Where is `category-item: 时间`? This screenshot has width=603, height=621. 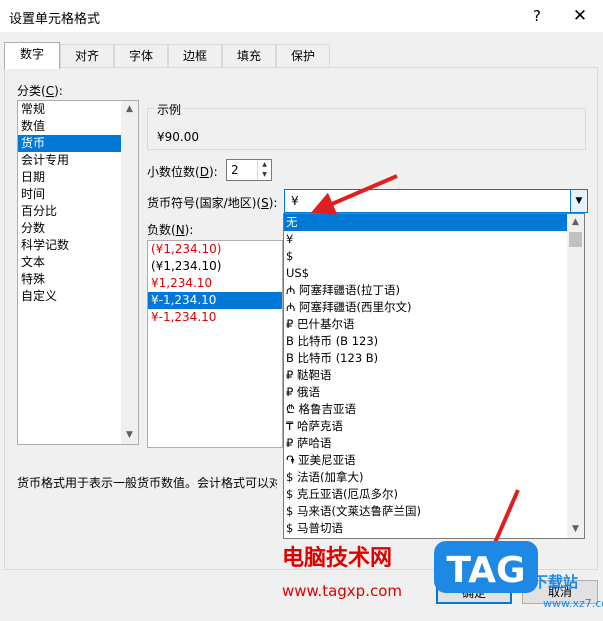
category-item: 时间 is located at coordinates (78, 194).